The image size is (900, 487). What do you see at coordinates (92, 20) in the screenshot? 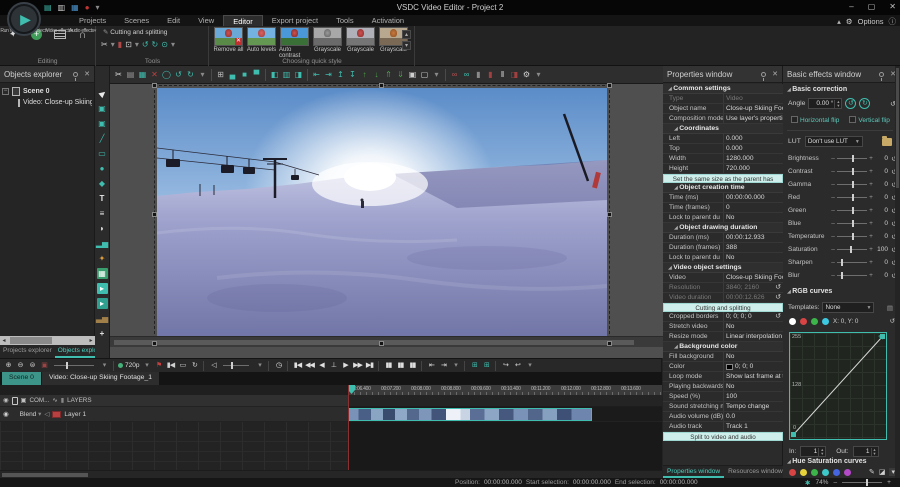
I see `menu-tab-projects: Projects` at bounding box center [92, 20].